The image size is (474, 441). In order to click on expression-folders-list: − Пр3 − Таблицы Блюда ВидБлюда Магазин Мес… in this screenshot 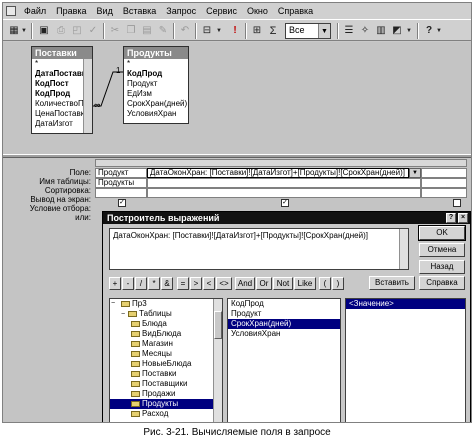, I will do `click(166, 360)`.